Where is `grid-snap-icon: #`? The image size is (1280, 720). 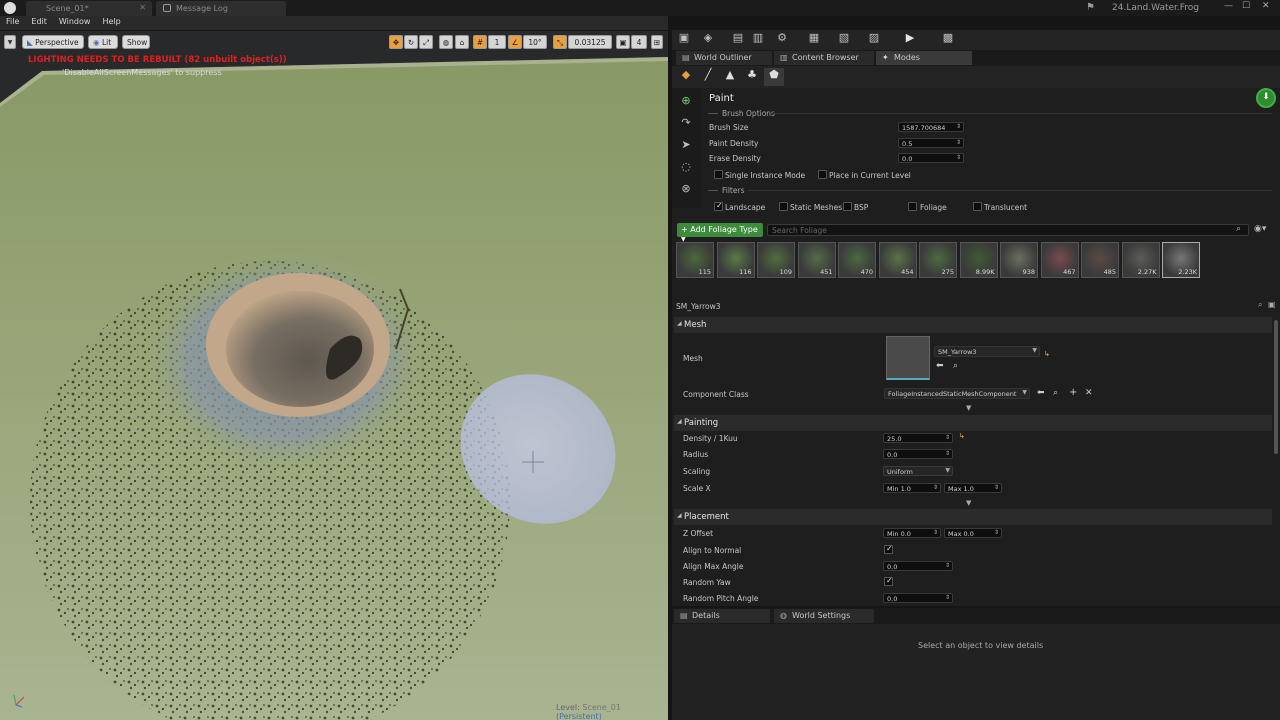 grid-snap-icon: # is located at coordinates (480, 42).